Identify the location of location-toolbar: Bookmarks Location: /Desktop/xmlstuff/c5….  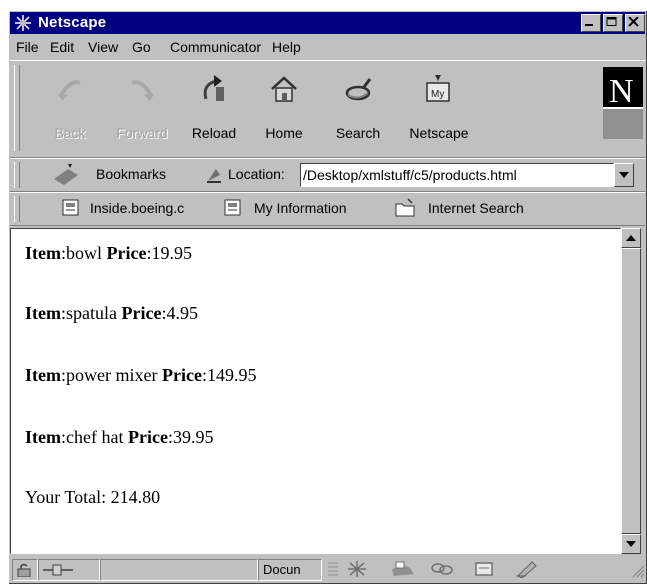
(327, 175).